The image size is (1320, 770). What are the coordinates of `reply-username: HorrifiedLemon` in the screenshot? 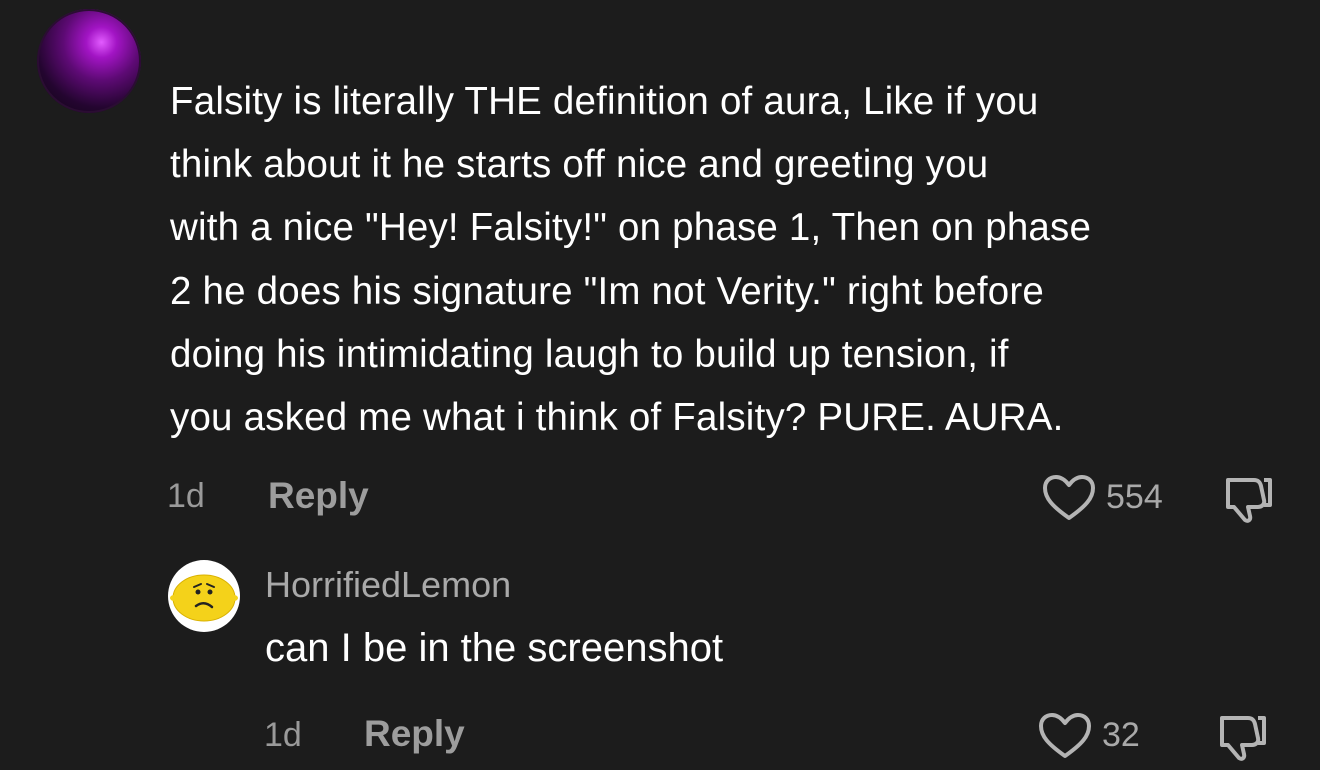 It's located at (388, 585).